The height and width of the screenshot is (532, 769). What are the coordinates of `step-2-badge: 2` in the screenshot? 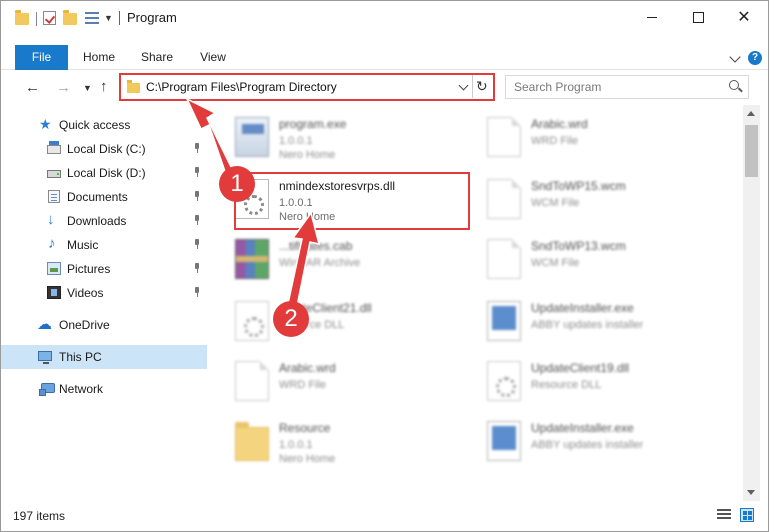 It's located at (291, 319).